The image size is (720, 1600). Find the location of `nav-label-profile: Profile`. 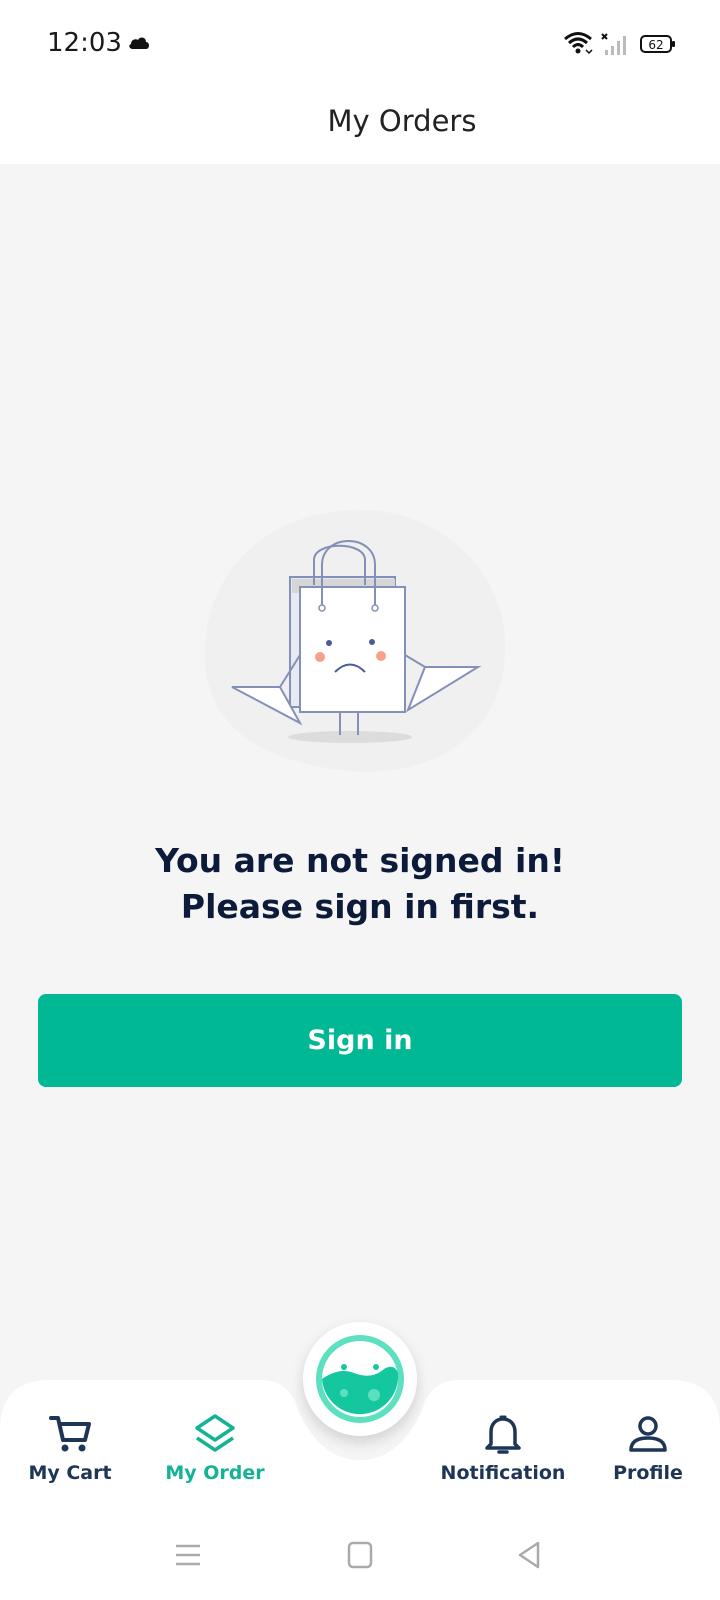

nav-label-profile: Profile is located at coordinates (648, 1473).